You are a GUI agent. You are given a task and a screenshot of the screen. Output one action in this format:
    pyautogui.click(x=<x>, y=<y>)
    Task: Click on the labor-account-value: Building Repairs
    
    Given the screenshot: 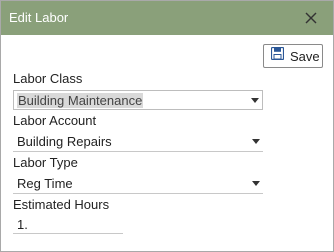 What is the action you would take?
    pyautogui.click(x=64, y=141)
    